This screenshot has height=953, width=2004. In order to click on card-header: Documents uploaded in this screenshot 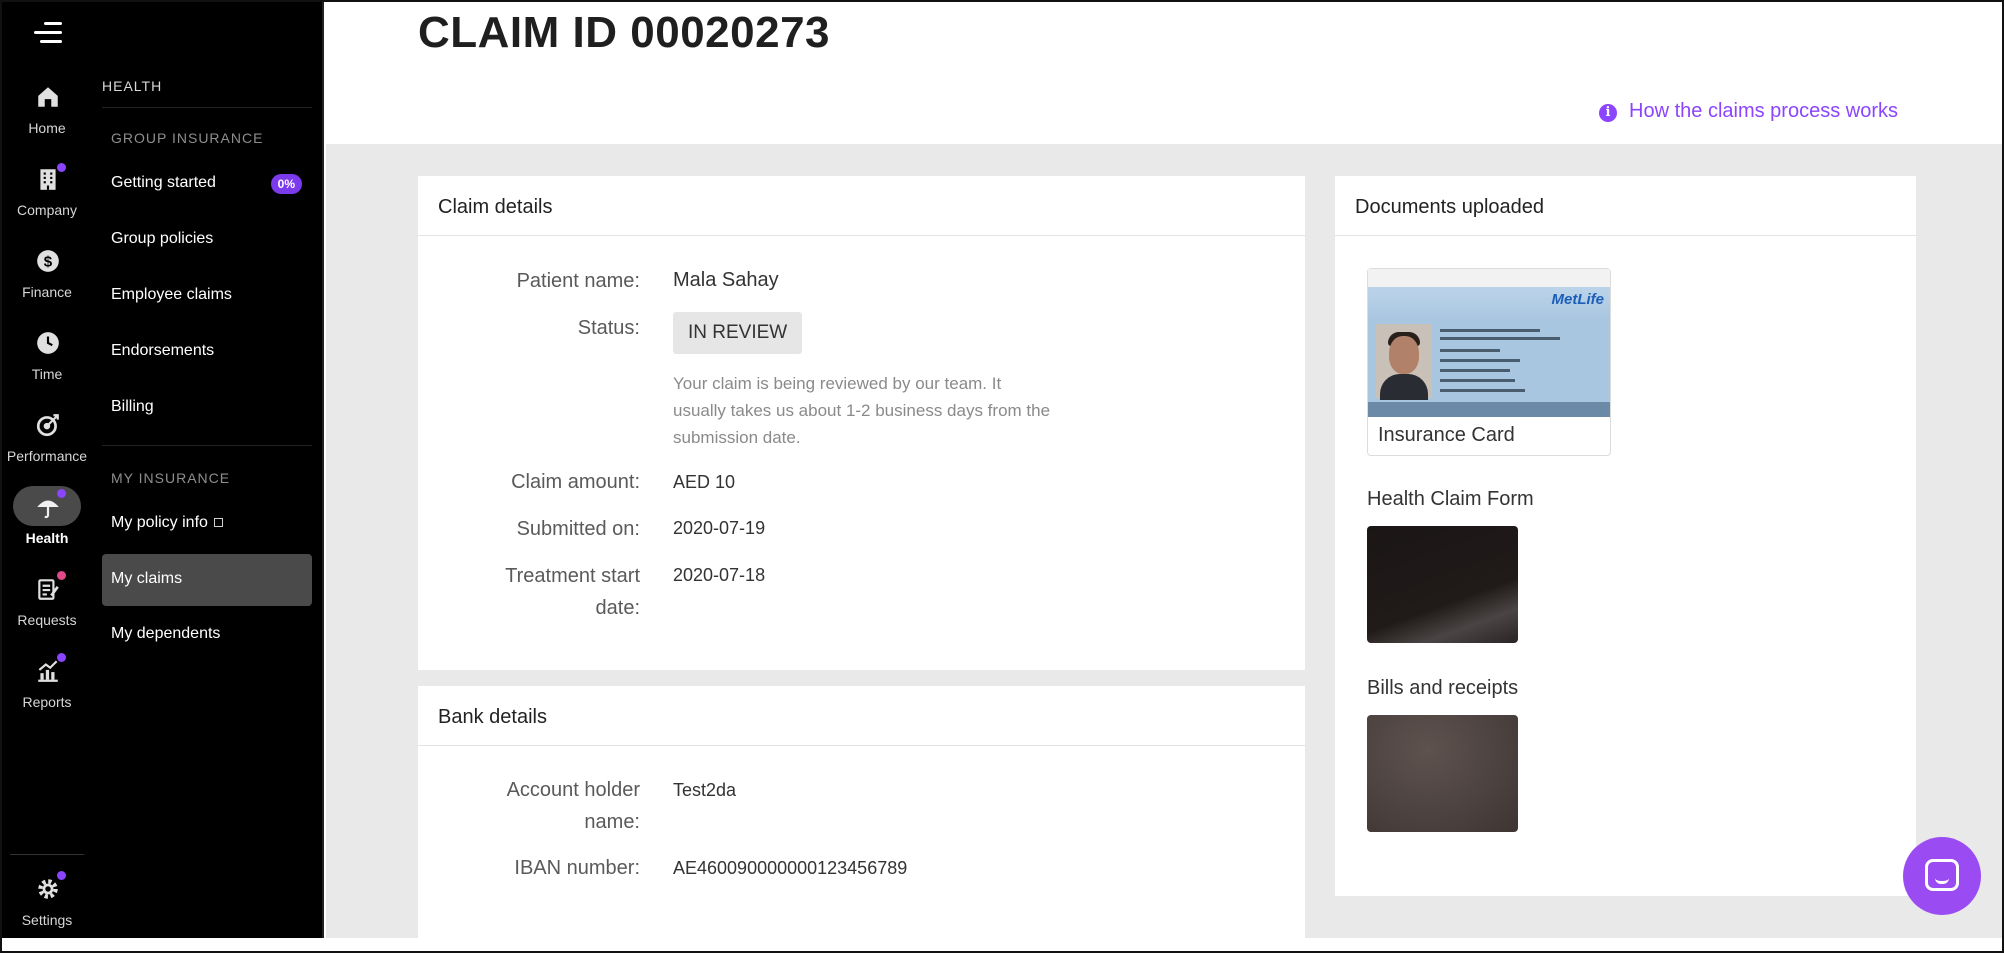, I will do `click(1625, 206)`.